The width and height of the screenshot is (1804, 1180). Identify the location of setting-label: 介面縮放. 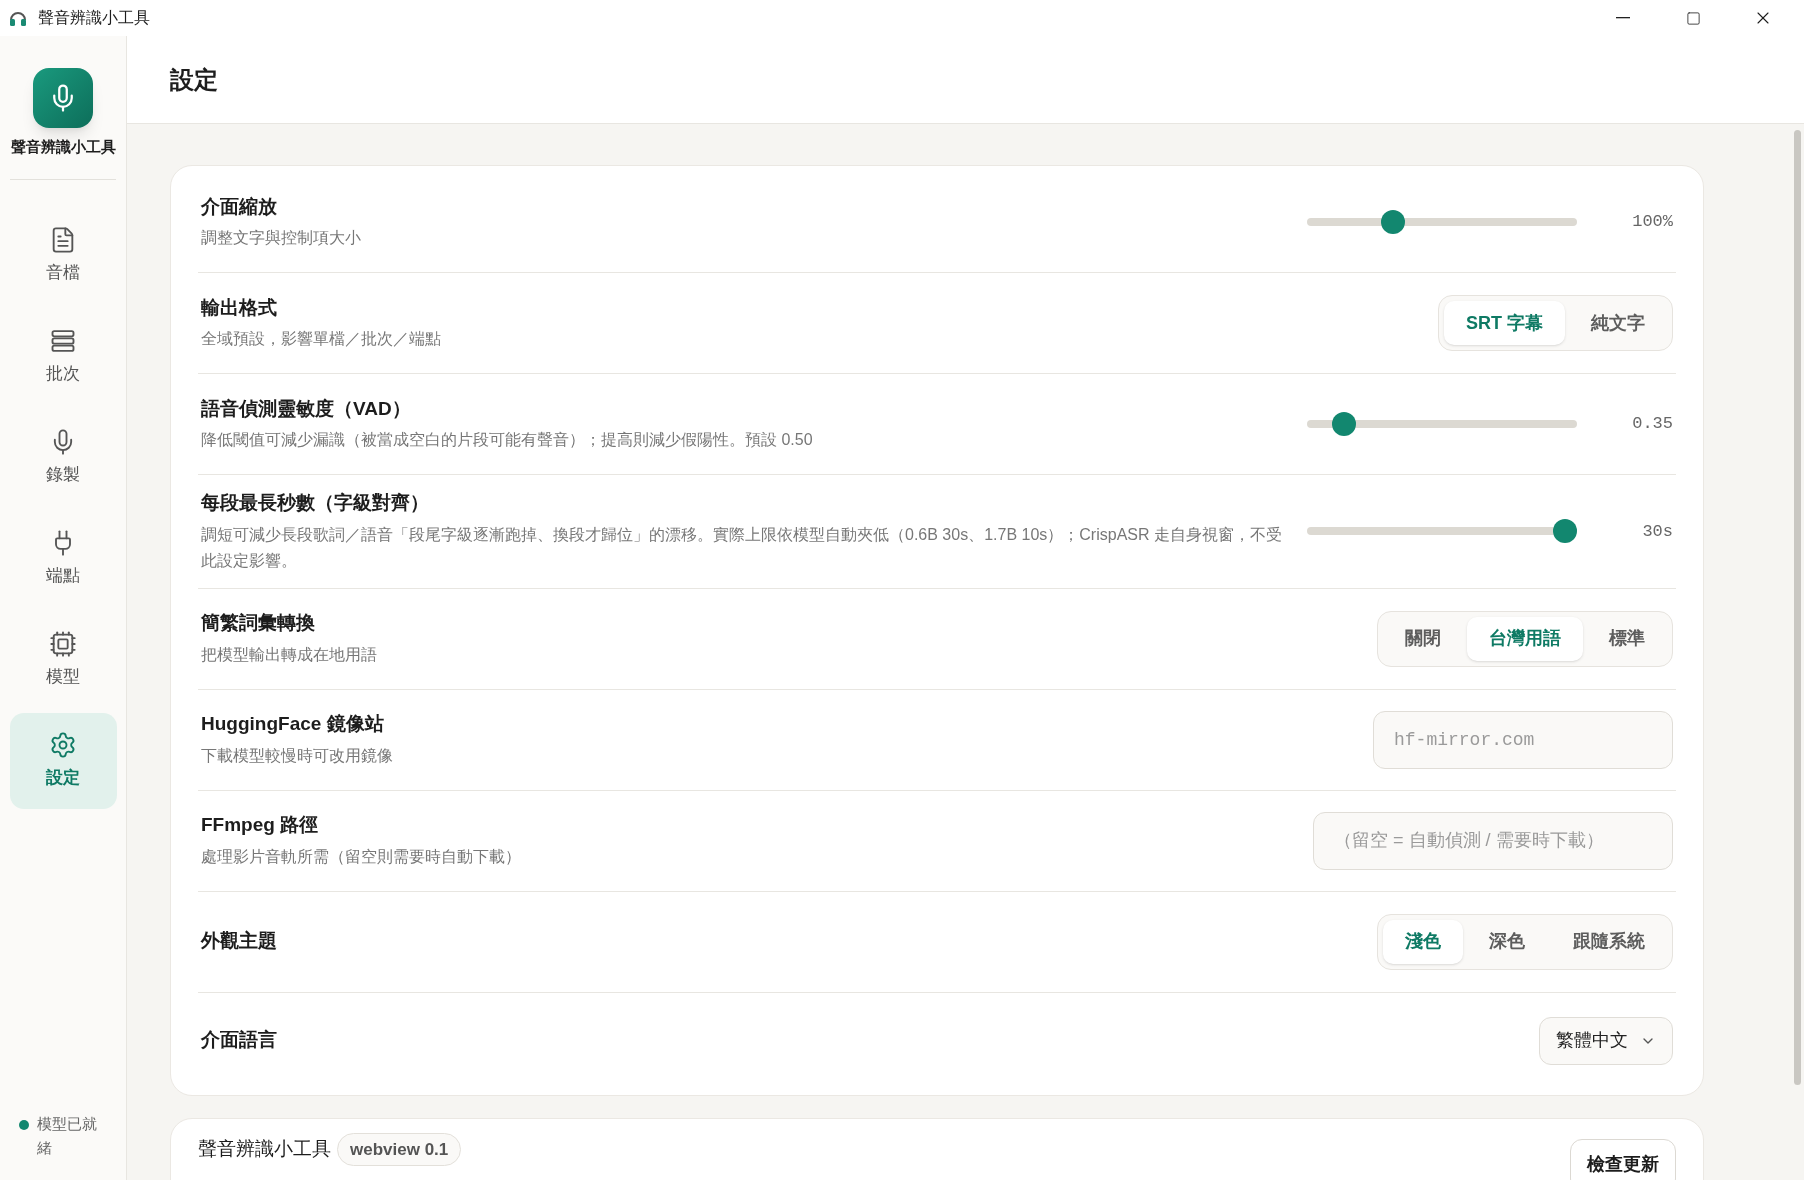
(239, 206).